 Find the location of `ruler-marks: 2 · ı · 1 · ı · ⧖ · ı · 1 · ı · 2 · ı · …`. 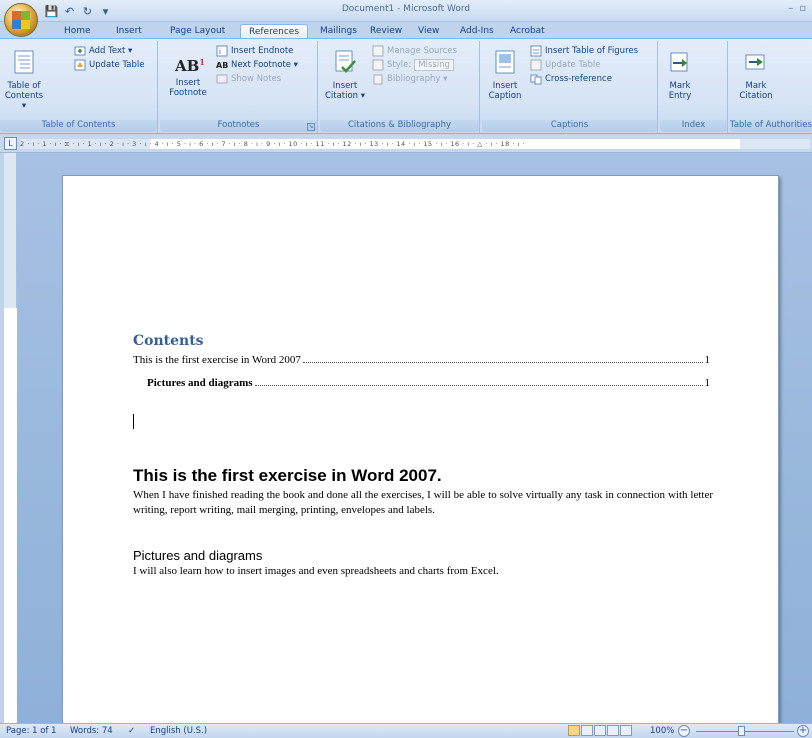

ruler-marks: 2 · ı · 1 · ı · ⧖ · ı · 1 · ı · 2 · ı · … is located at coordinates (272, 144).